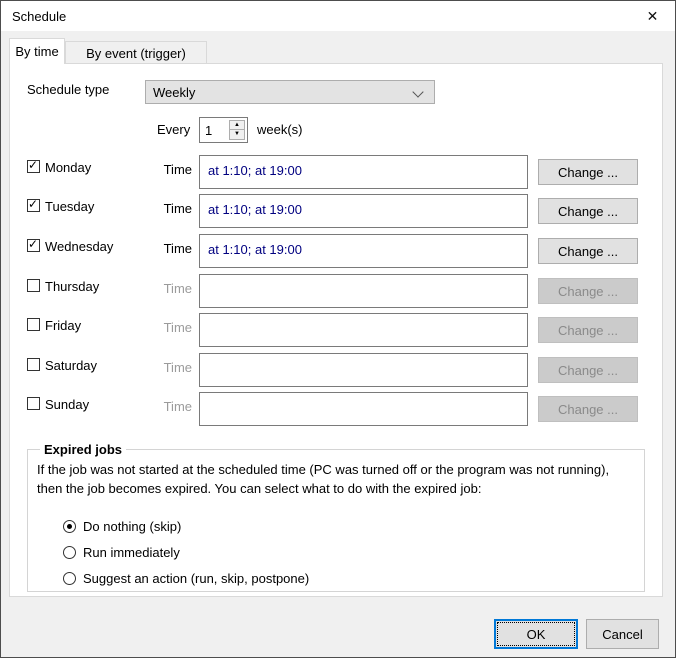  Describe the element at coordinates (72, 286) in the screenshot. I see `day-label: Thursday` at that location.